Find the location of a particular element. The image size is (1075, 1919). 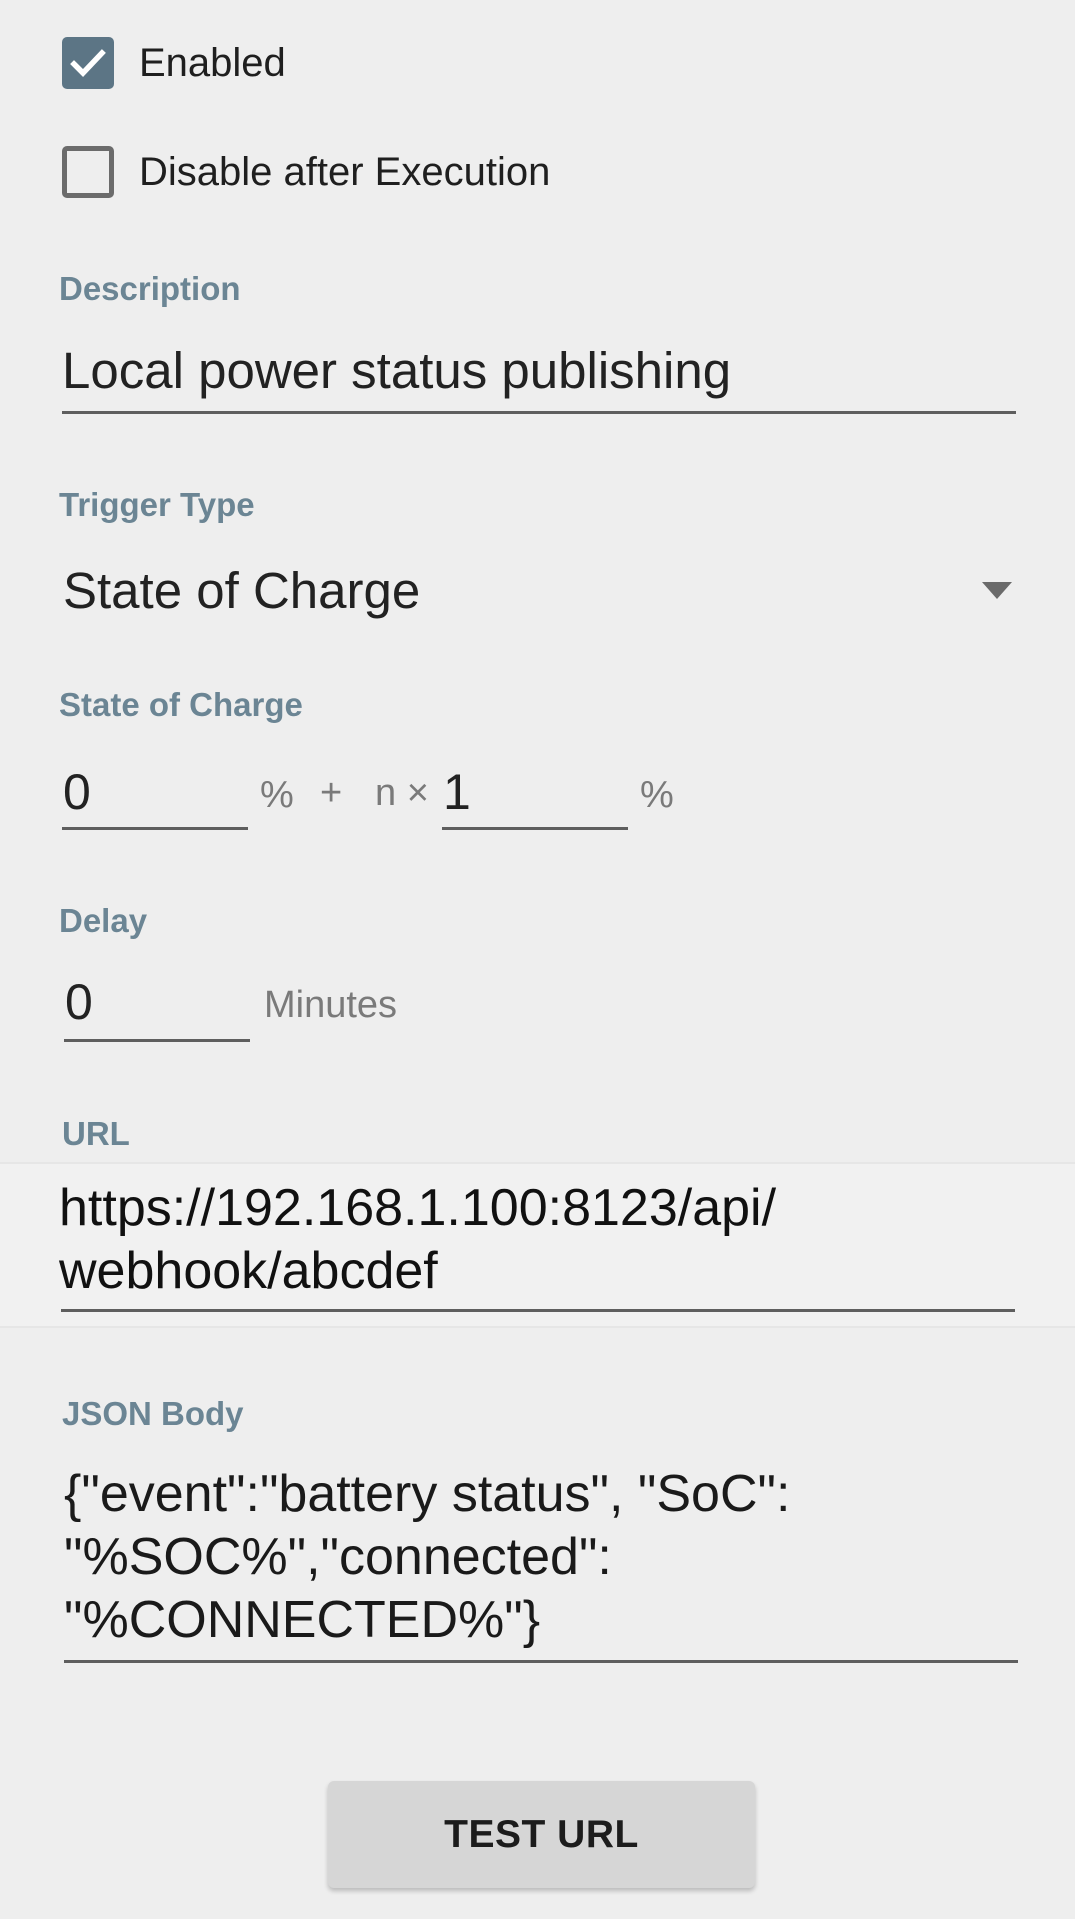

trigger-type-label: Trigger Type is located at coordinates (157, 504).